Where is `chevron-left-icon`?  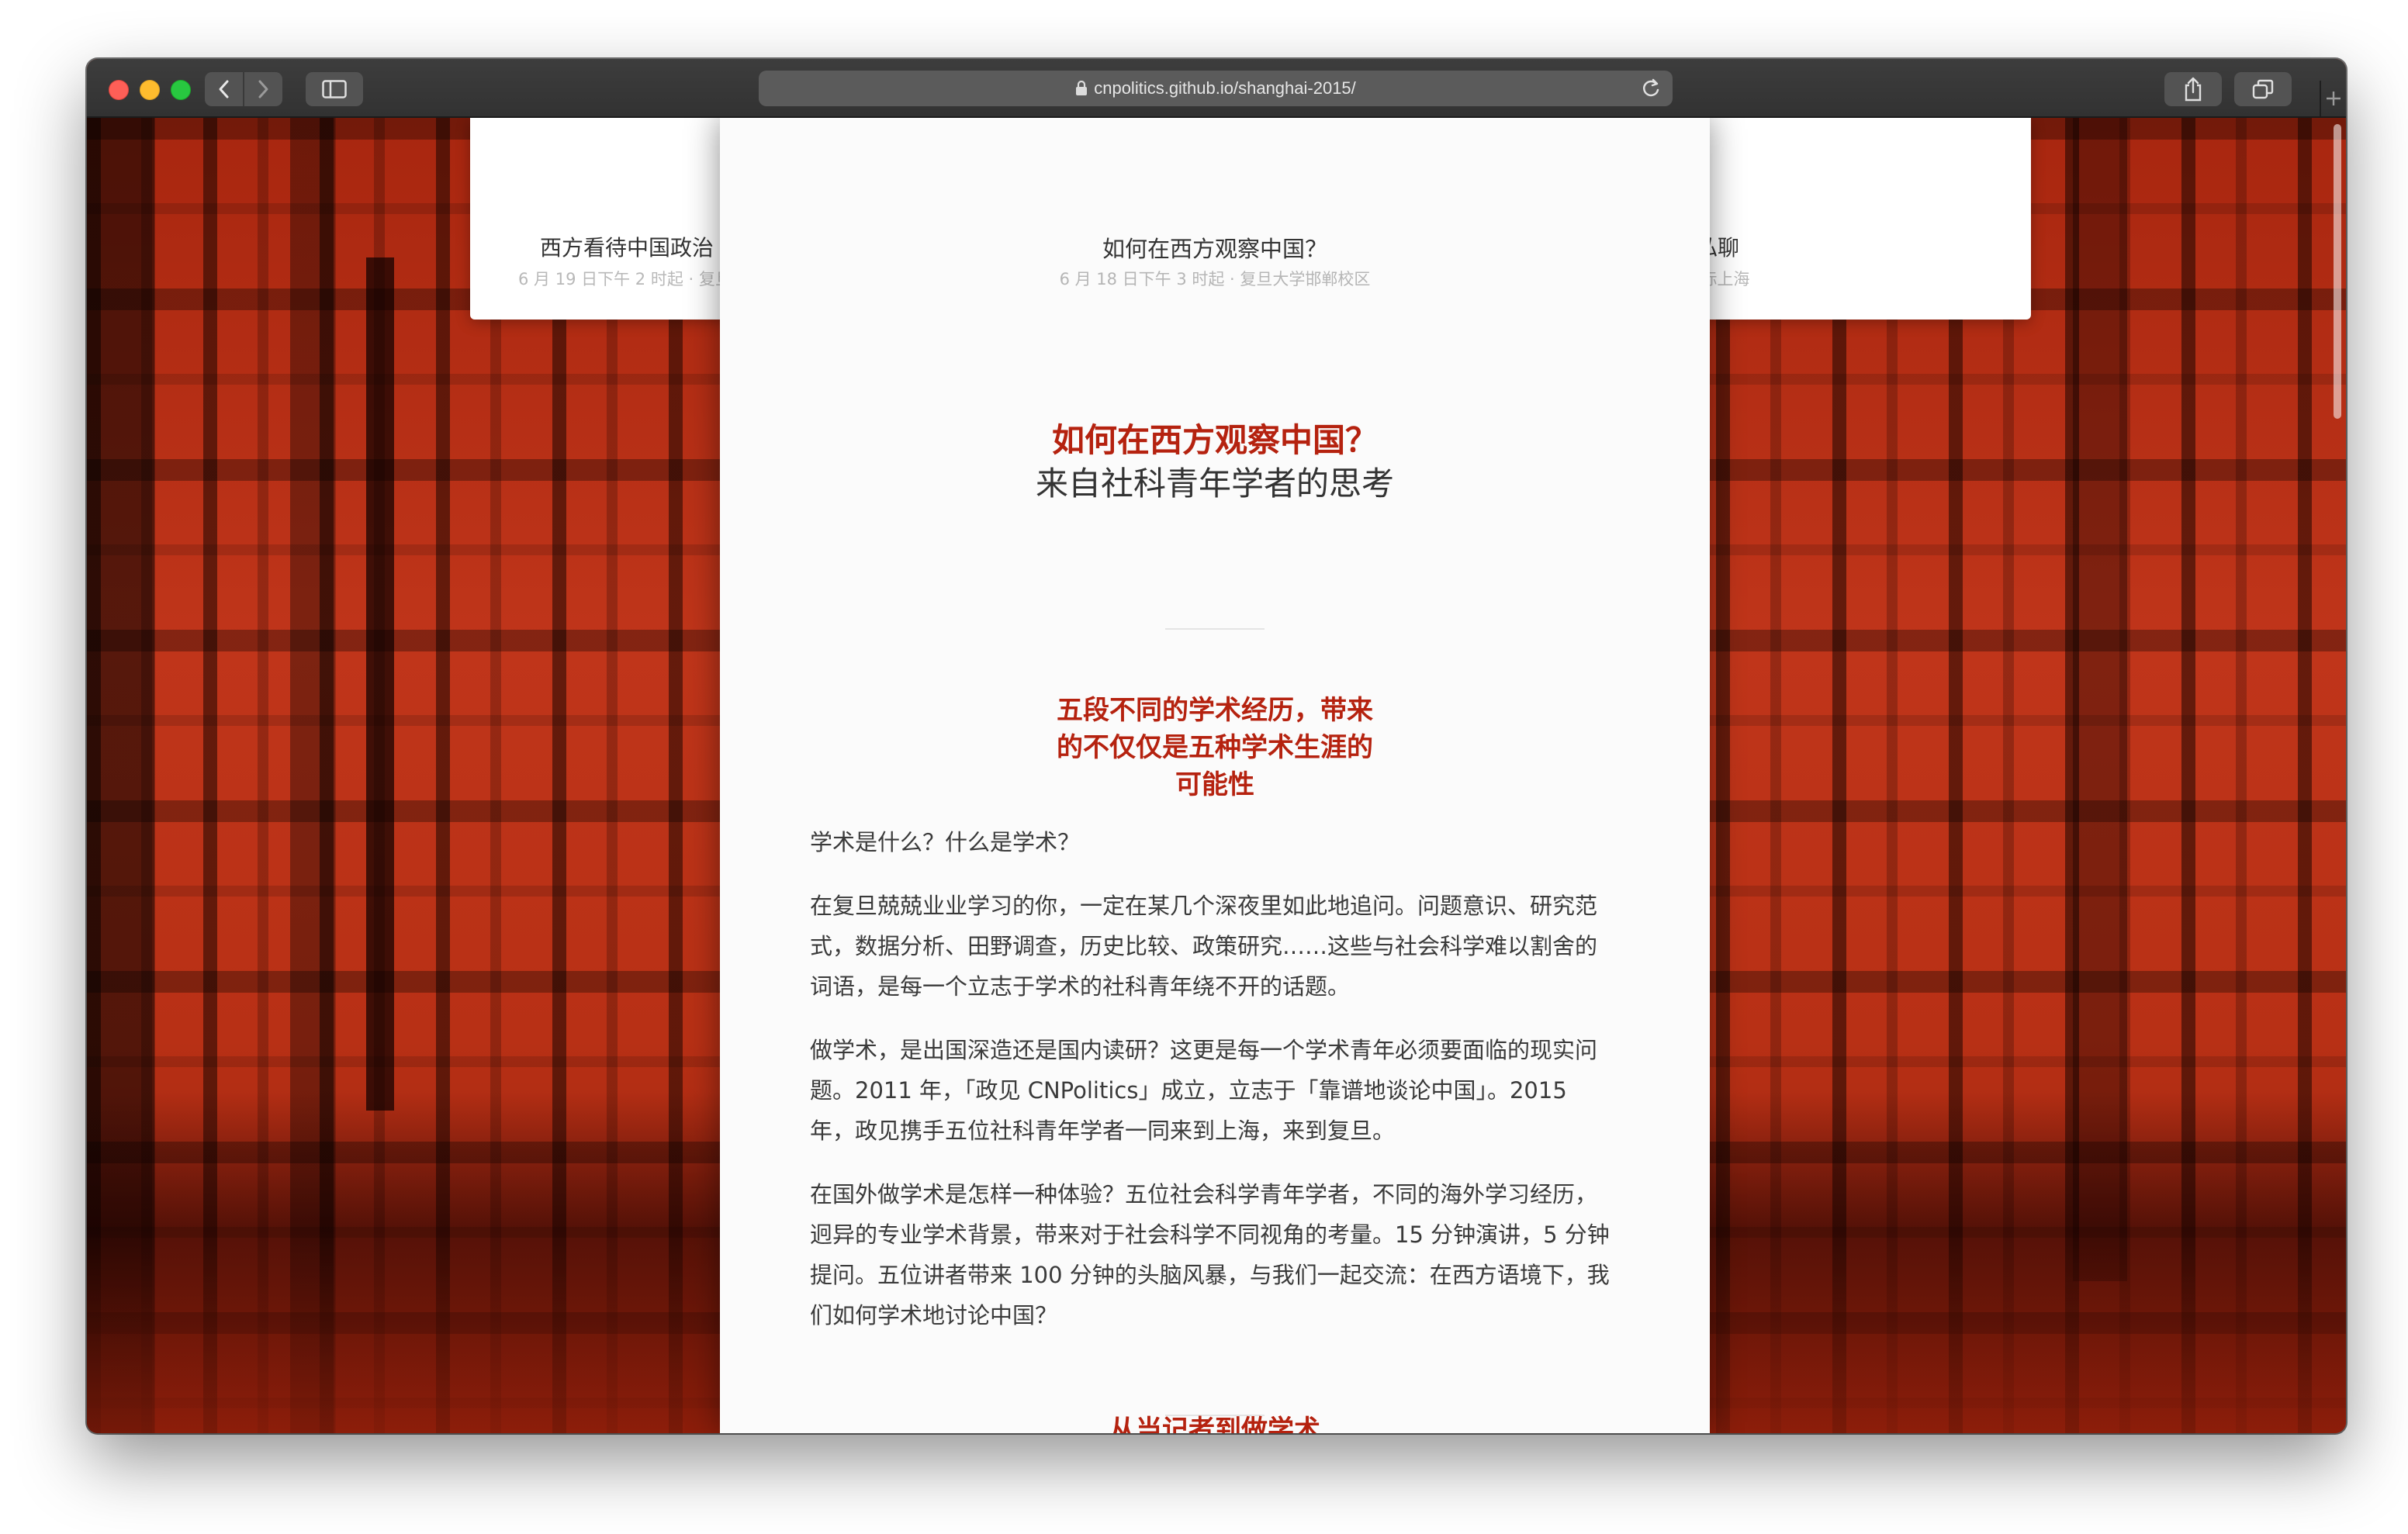
chevron-left-icon is located at coordinates (223, 89).